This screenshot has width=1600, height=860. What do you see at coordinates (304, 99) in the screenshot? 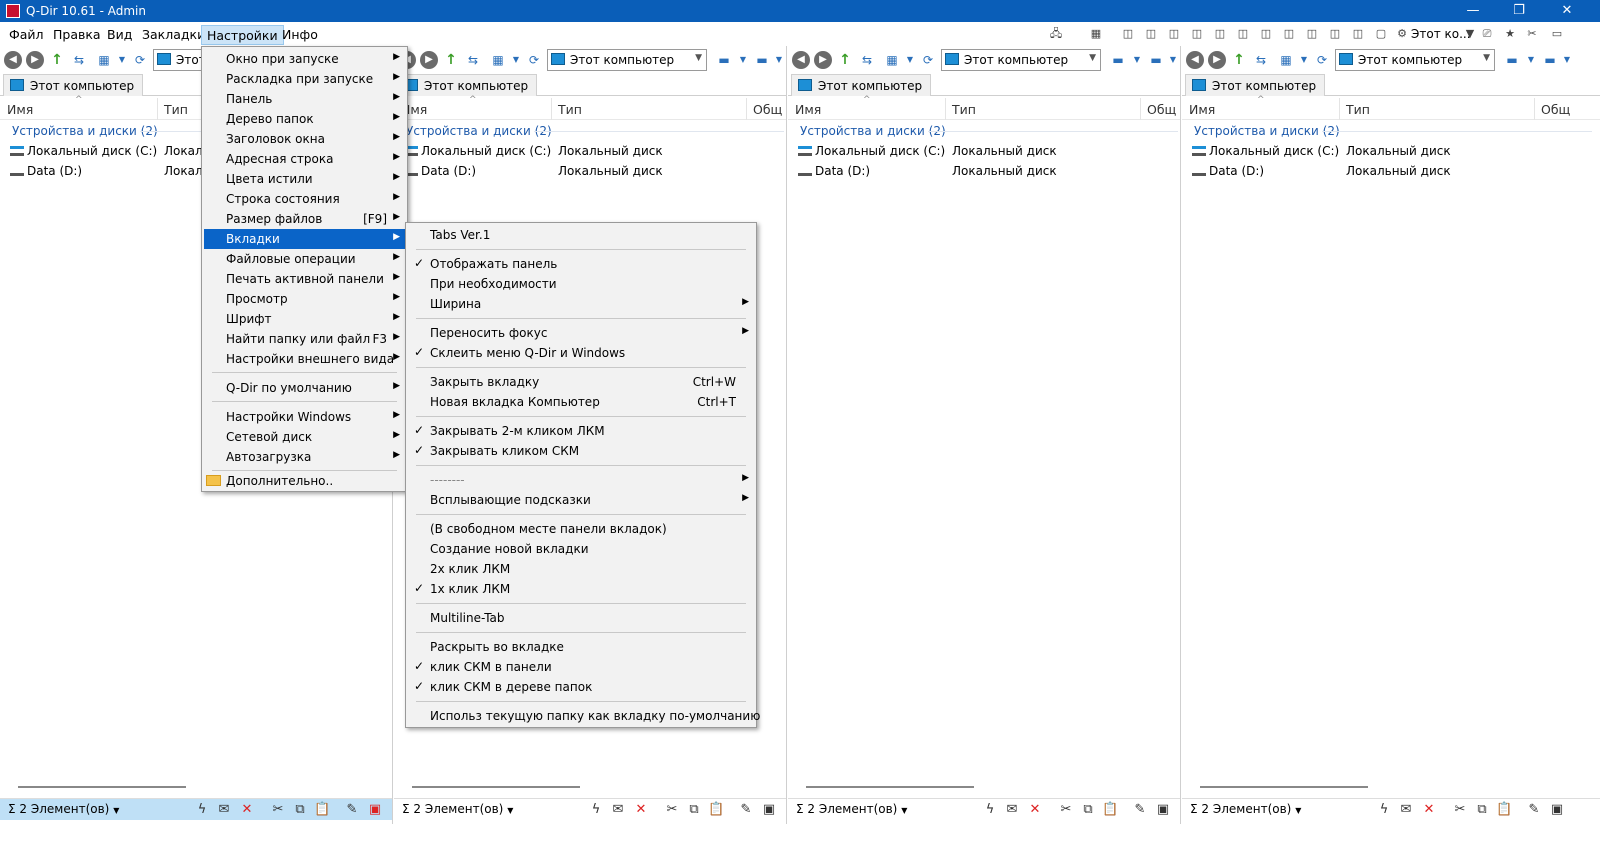
I see `menu-item-panel: Панель ▶` at bounding box center [304, 99].